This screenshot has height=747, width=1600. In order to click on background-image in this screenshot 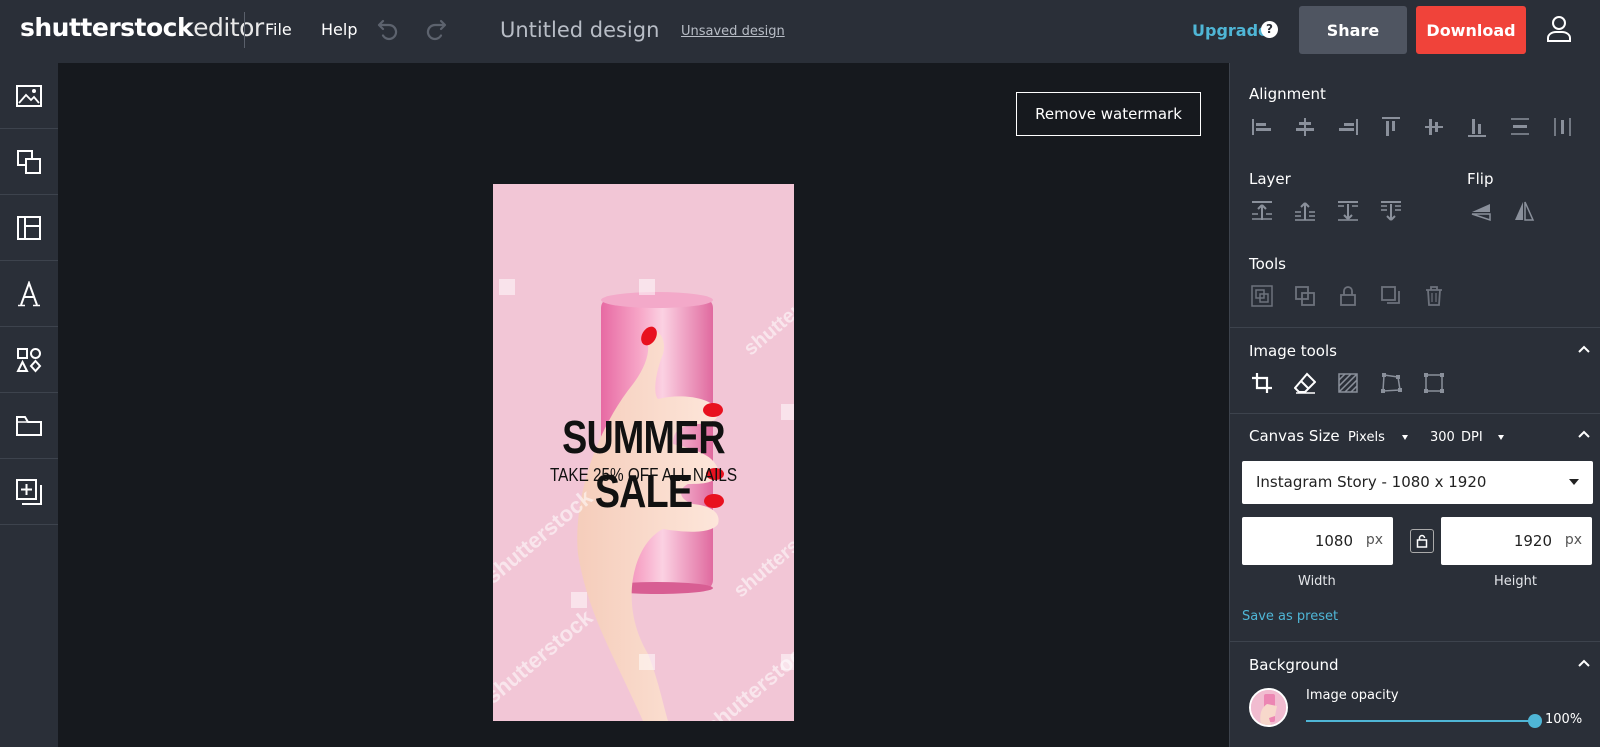, I will do `click(1268, 707)`.